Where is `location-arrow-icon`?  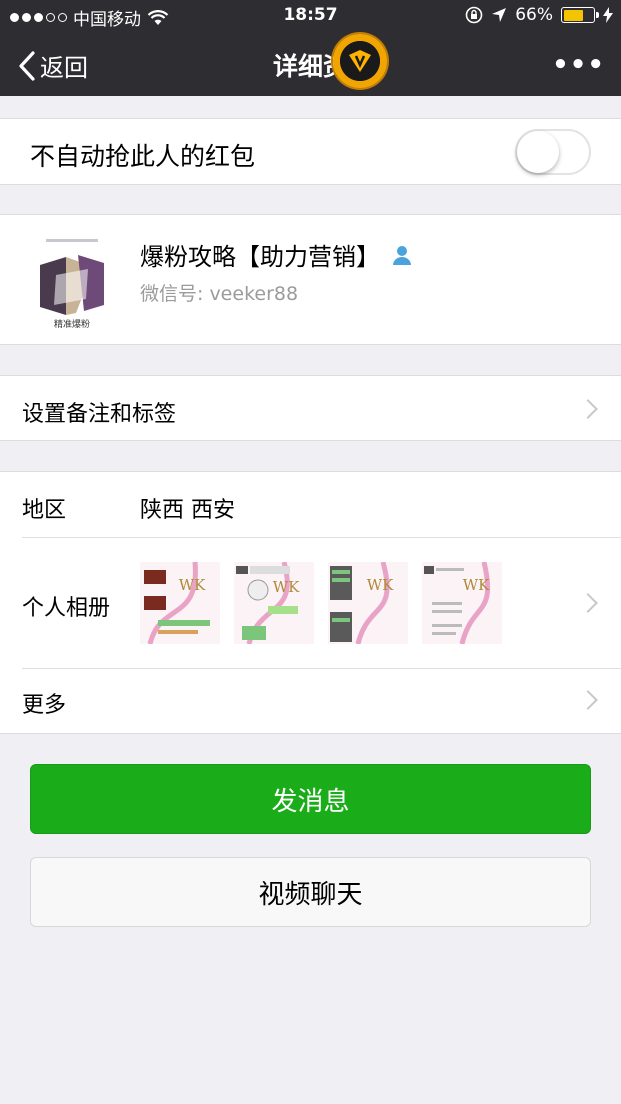 location-arrow-icon is located at coordinates (499, 15).